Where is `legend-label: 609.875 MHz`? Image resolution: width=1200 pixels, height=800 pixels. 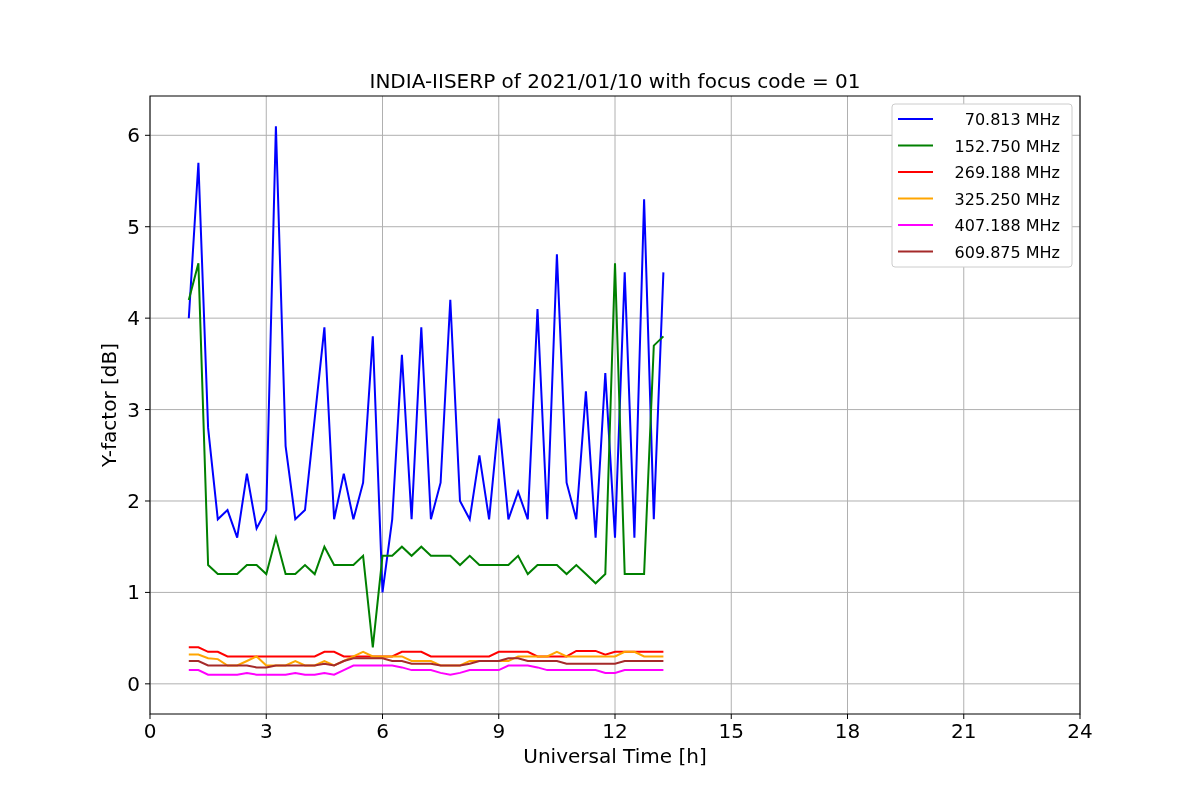 legend-label: 609.875 MHz is located at coordinates (1007, 252).